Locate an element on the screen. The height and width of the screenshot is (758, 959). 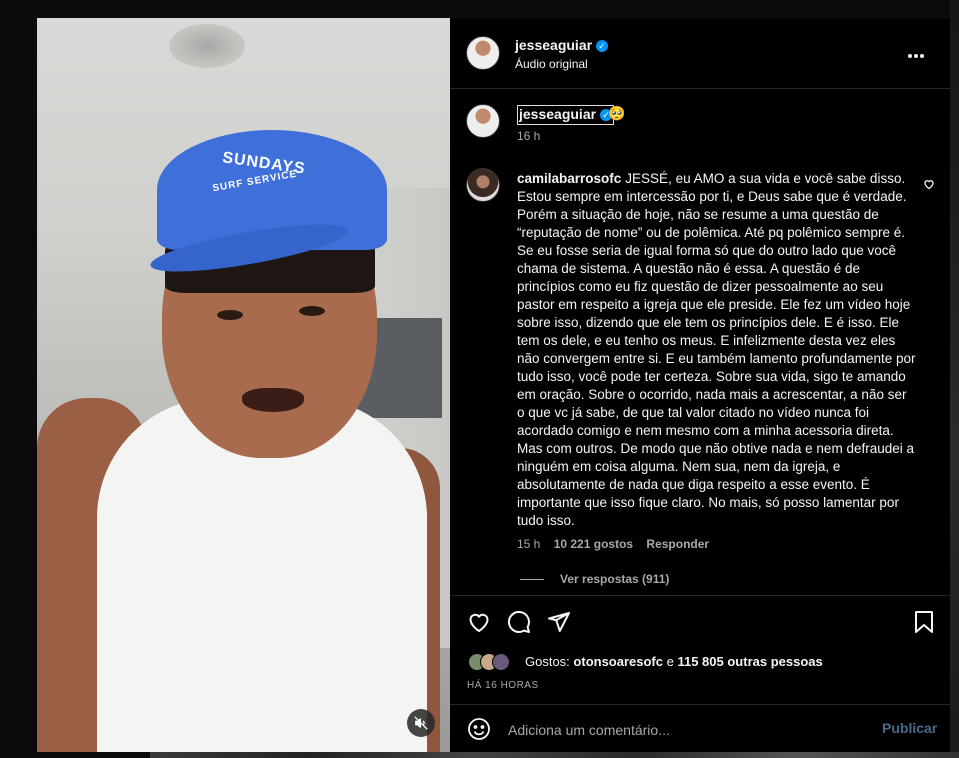
comment-meta: 15 h 10 221 gostos Responder is located at coordinates (618, 544).